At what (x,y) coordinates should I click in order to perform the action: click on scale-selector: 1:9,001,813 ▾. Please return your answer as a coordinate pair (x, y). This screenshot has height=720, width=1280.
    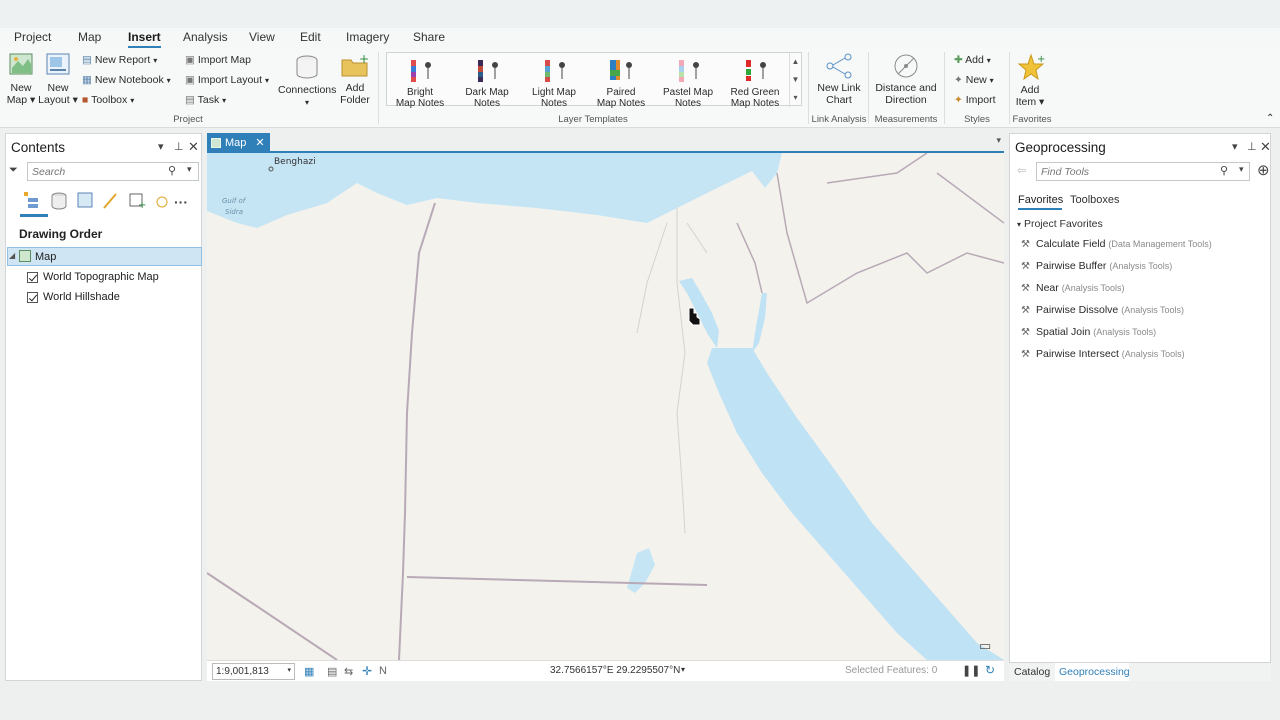
    Looking at the image, I should click on (253, 671).